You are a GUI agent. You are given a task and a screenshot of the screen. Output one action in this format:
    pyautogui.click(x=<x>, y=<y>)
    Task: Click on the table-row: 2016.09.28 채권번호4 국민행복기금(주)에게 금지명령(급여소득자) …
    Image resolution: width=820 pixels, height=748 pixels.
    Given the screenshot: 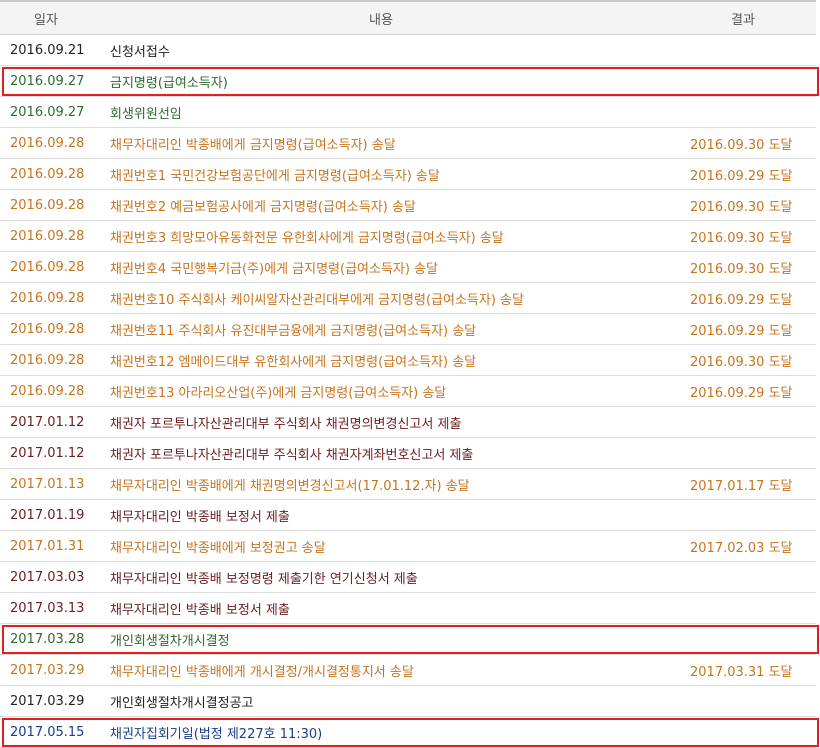 What is the action you would take?
    pyautogui.click(x=408, y=267)
    